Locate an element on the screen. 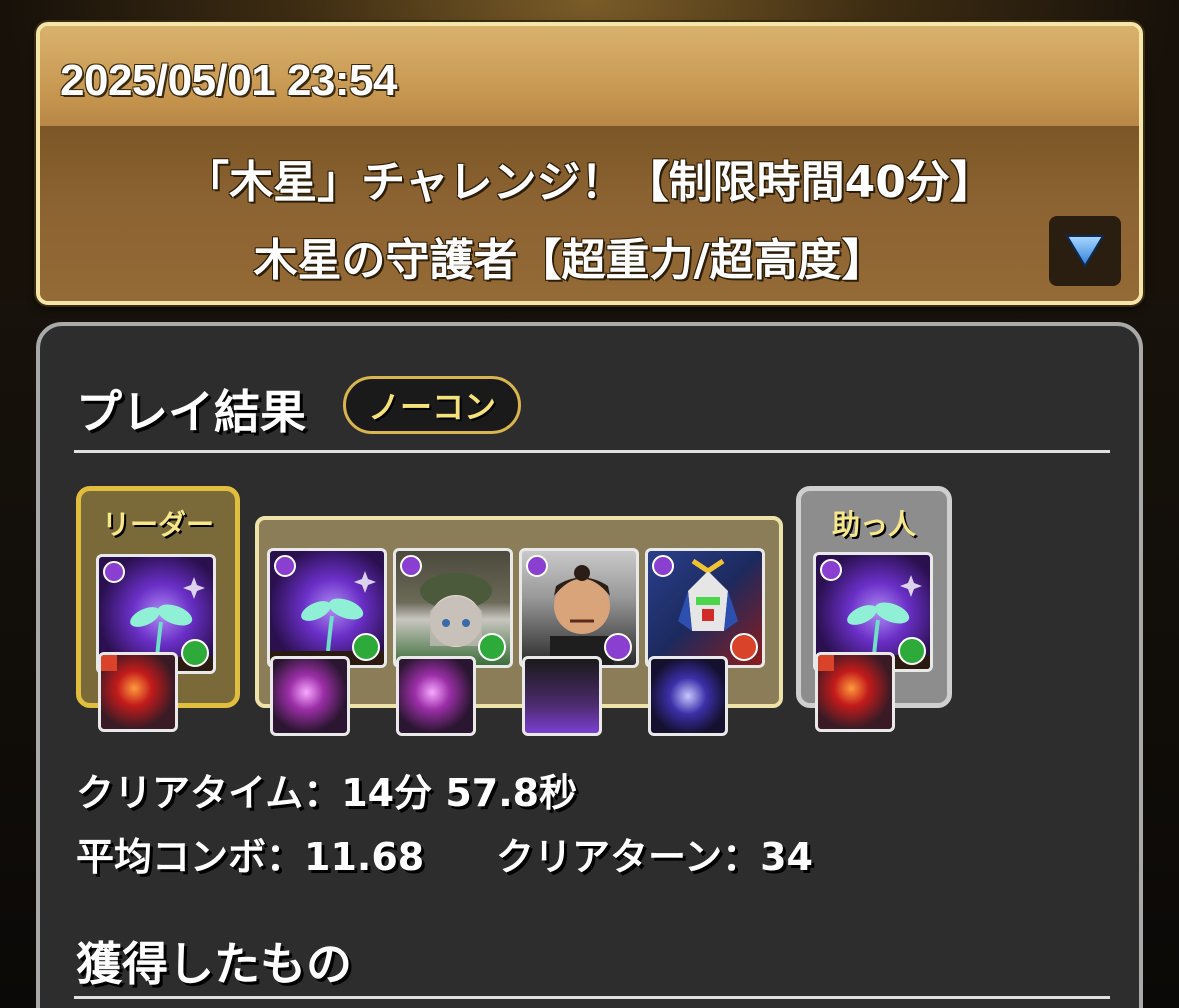 The width and height of the screenshot is (1179, 1008). play-date: 2025/05/01 23:54 is located at coordinates (228, 80).